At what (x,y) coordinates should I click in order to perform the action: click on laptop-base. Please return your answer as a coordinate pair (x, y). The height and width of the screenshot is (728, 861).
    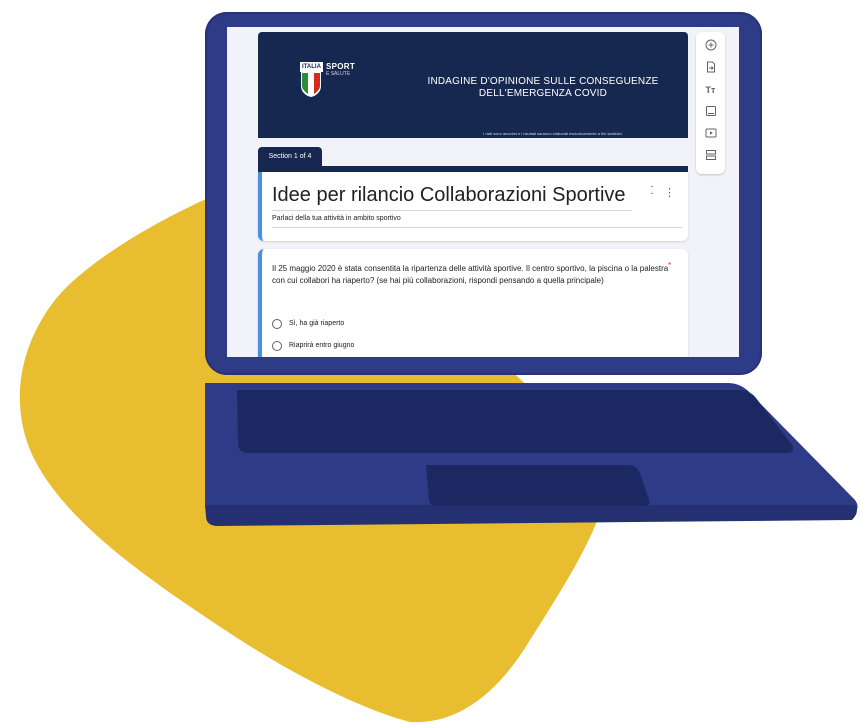
    Looking at the image, I should click on (531, 454).